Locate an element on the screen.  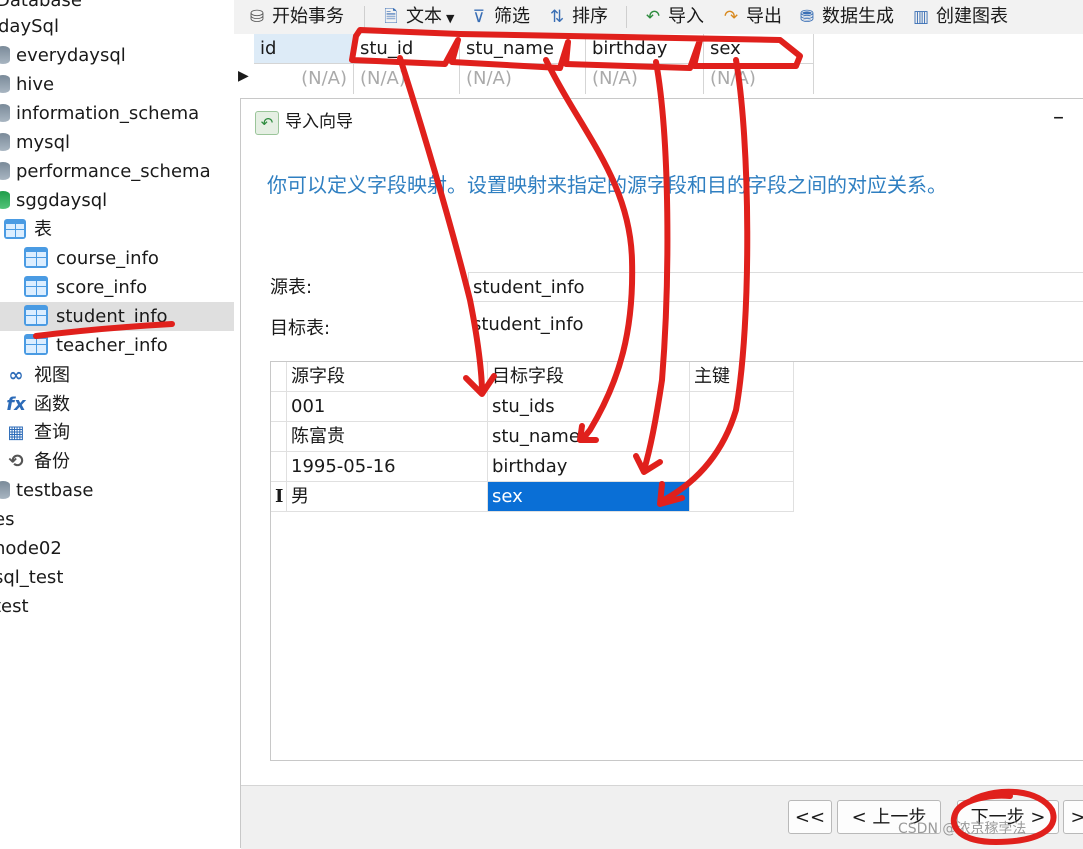
filter-button: ⊽ 筛选 is located at coordinates (499, 17).